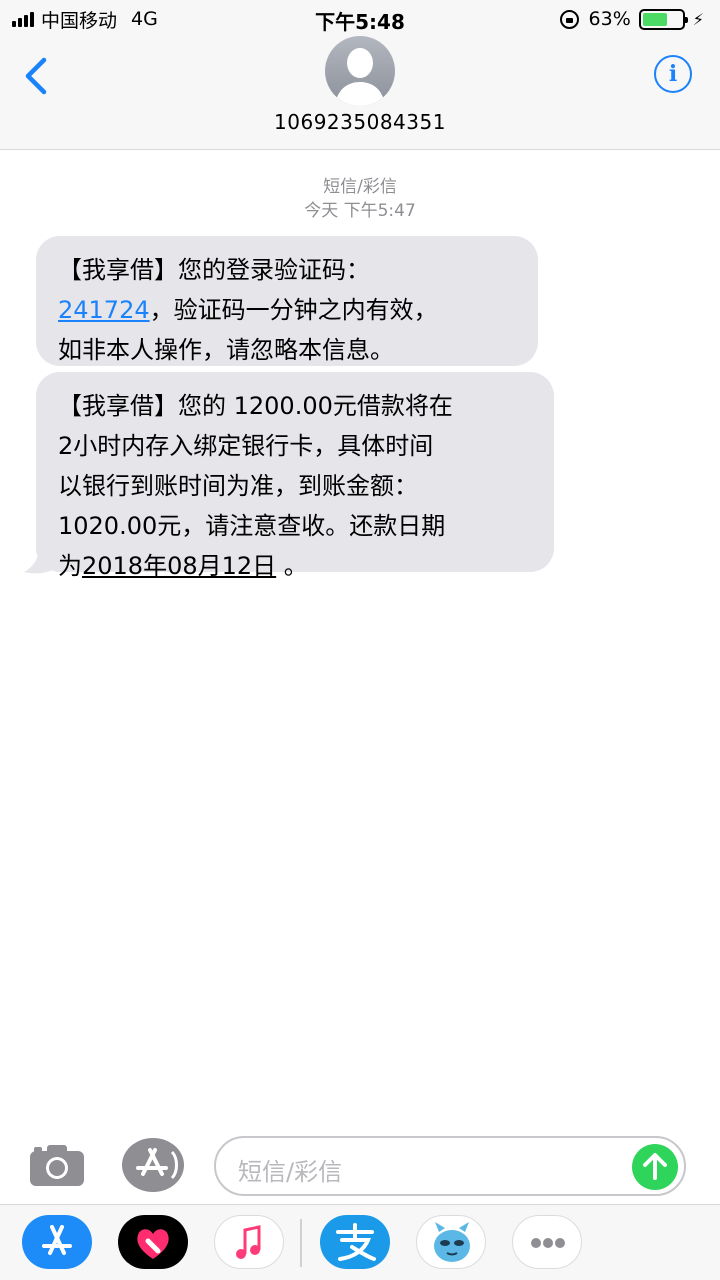 The height and width of the screenshot is (1280, 720). I want to click on message-timestamp: 今天 下午5:47, so click(360, 211).